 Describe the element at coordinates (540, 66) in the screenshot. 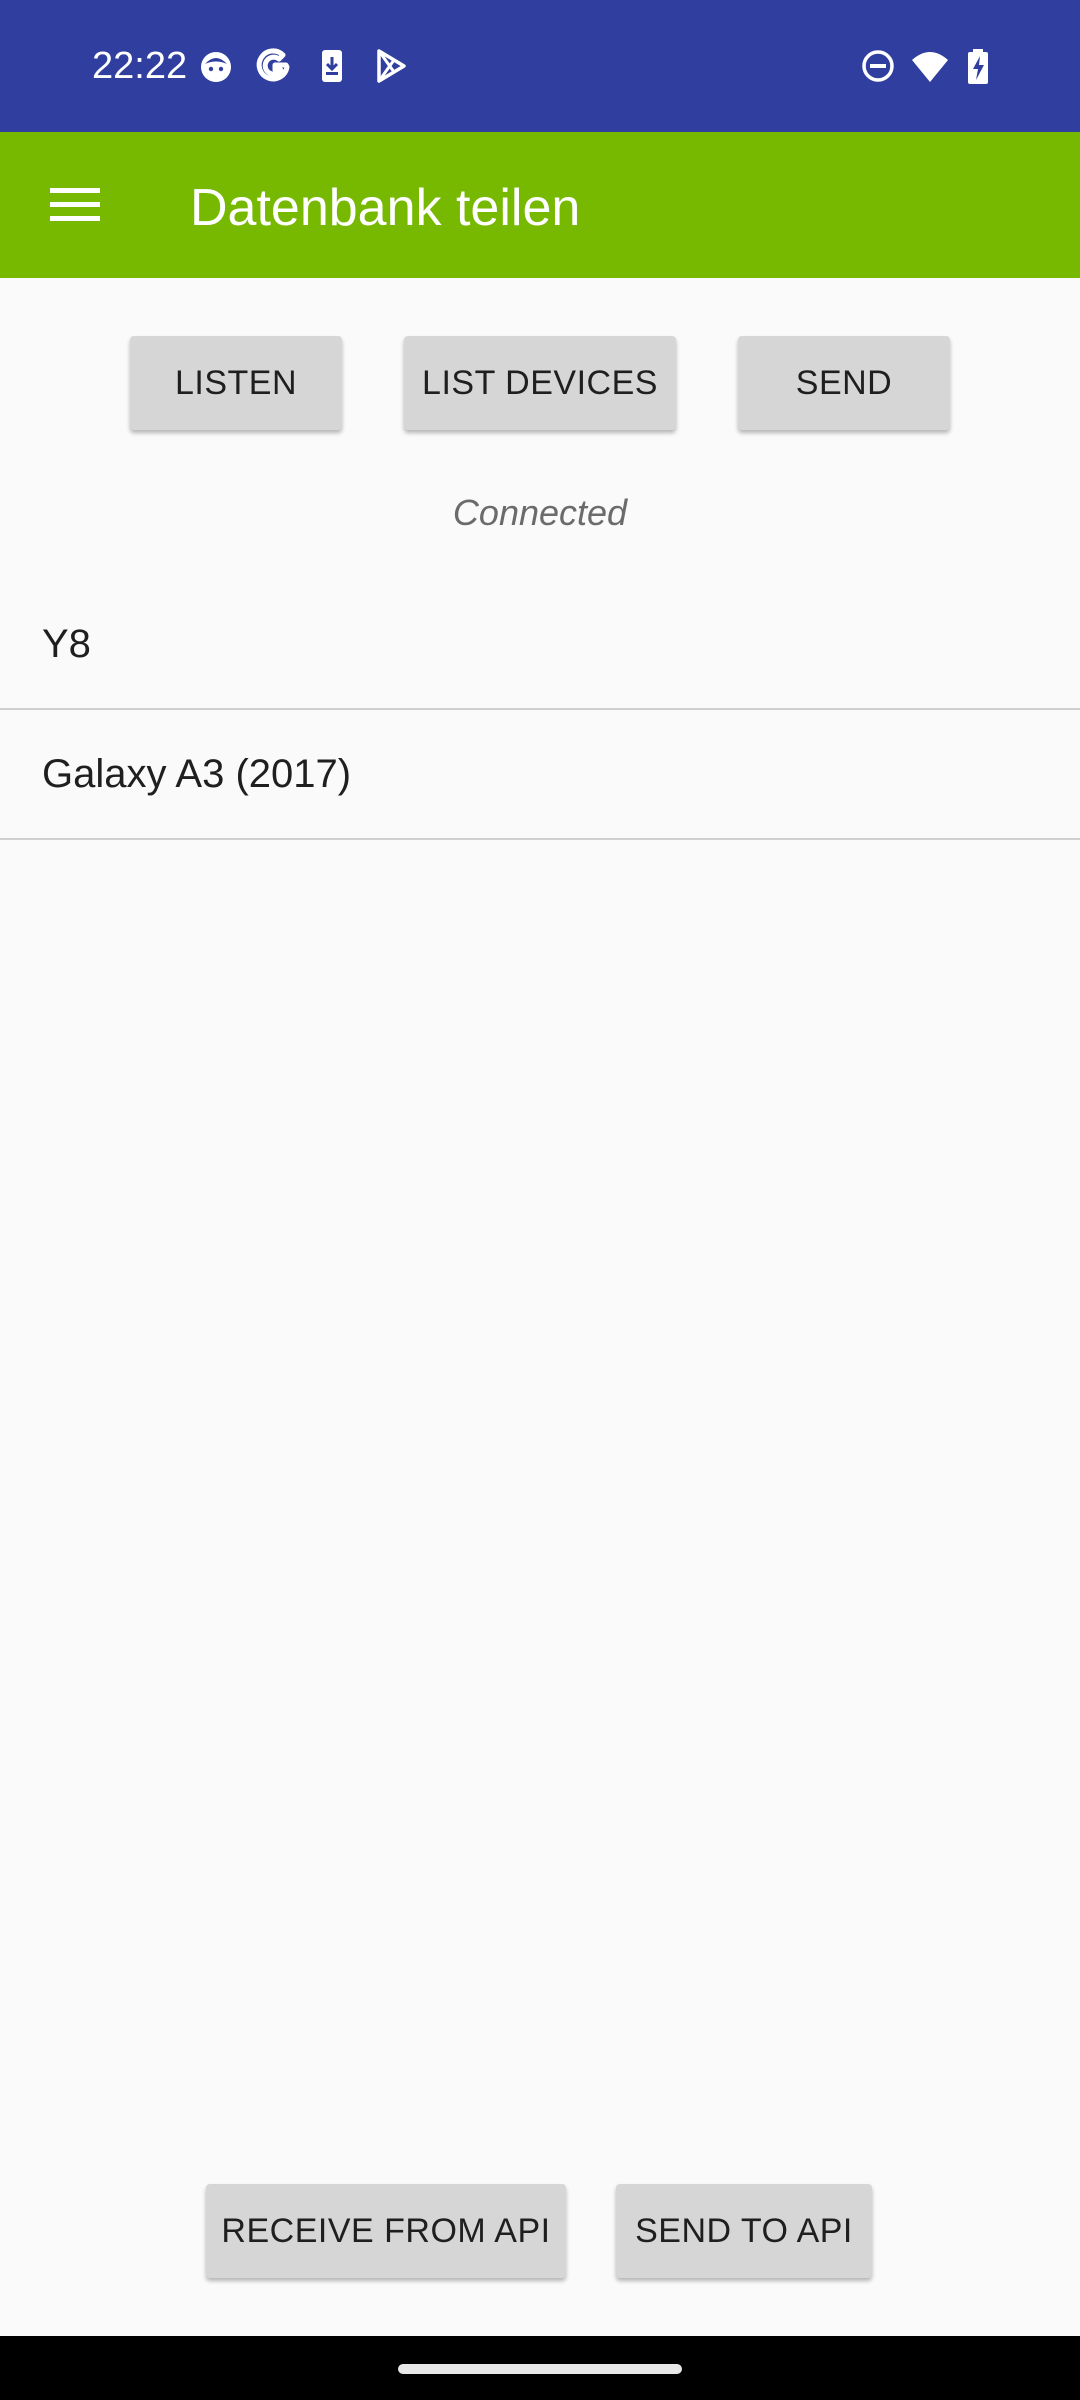

I see `status-bar: 22:22` at that location.